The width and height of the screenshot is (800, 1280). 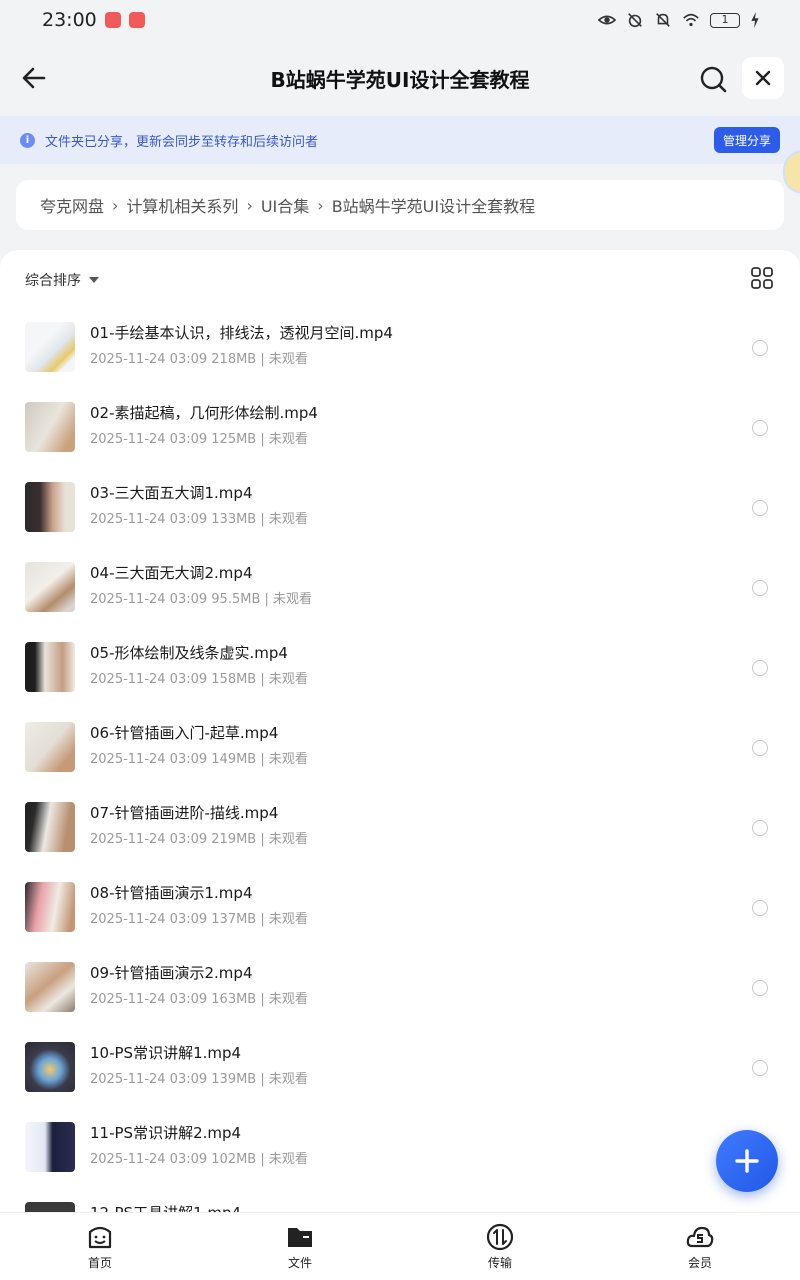 I want to click on battery-indicator: 1, so click(x=725, y=20).